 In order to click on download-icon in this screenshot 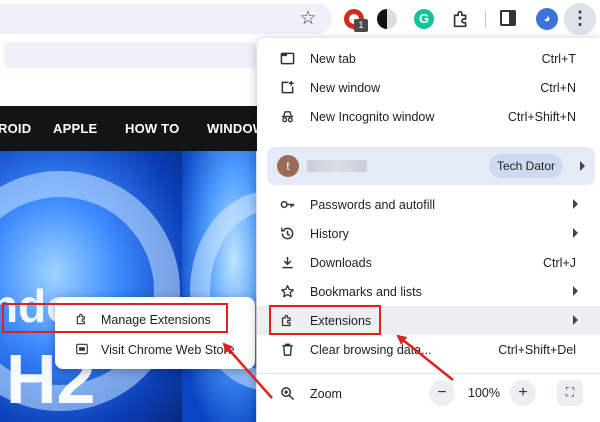, I will do `click(287, 262)`.